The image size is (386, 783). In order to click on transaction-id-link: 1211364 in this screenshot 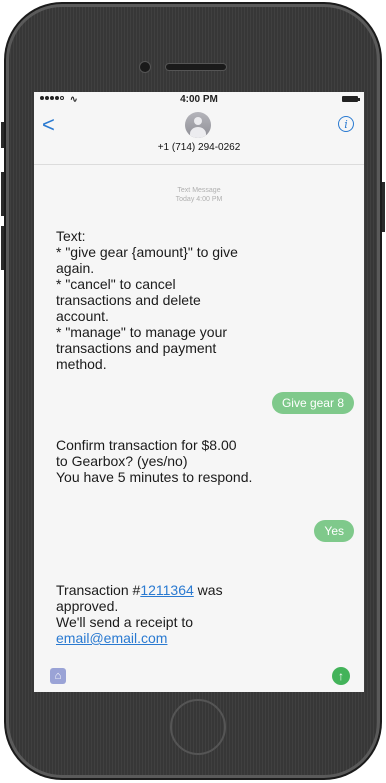, I will do `click(166, 590)`.